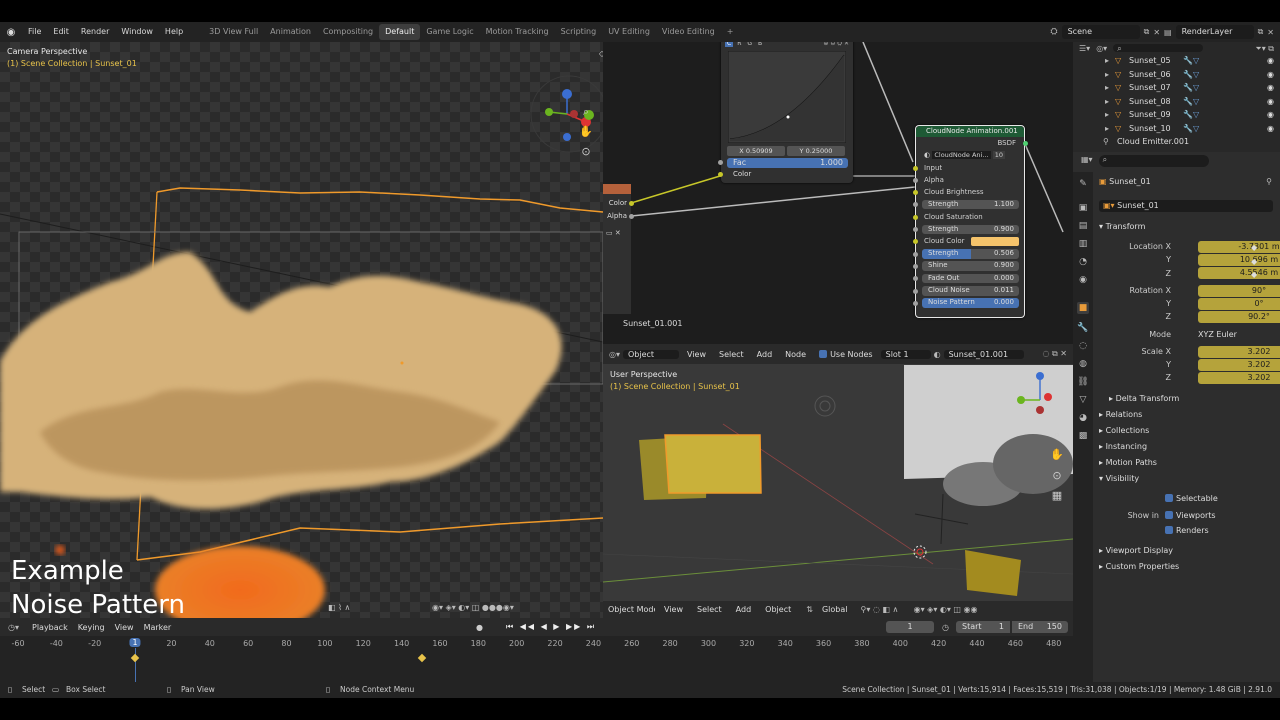 The width and height of the screenshot is (1280, 720). What do you see at coordinates (1270, 32) in the screenshot?
I see `close-layer-icon: ✕` at bounding box center [1270, 32].